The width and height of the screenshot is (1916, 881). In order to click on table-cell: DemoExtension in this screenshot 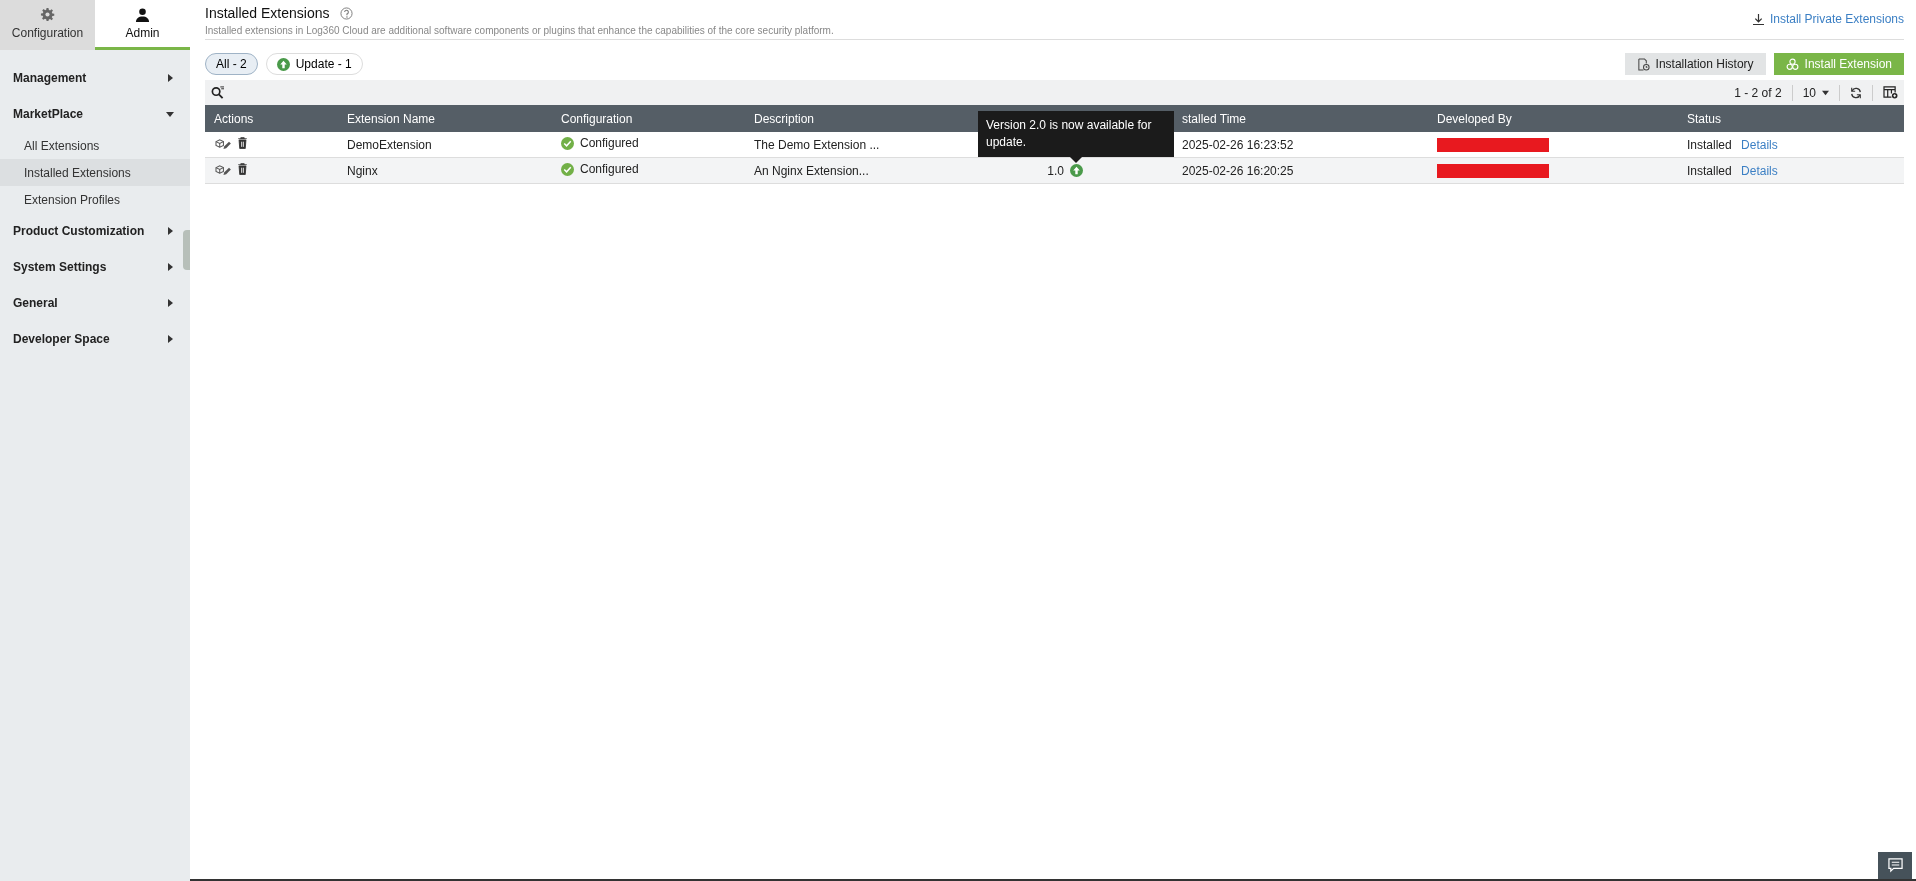, I will do `click(445, 145)`.